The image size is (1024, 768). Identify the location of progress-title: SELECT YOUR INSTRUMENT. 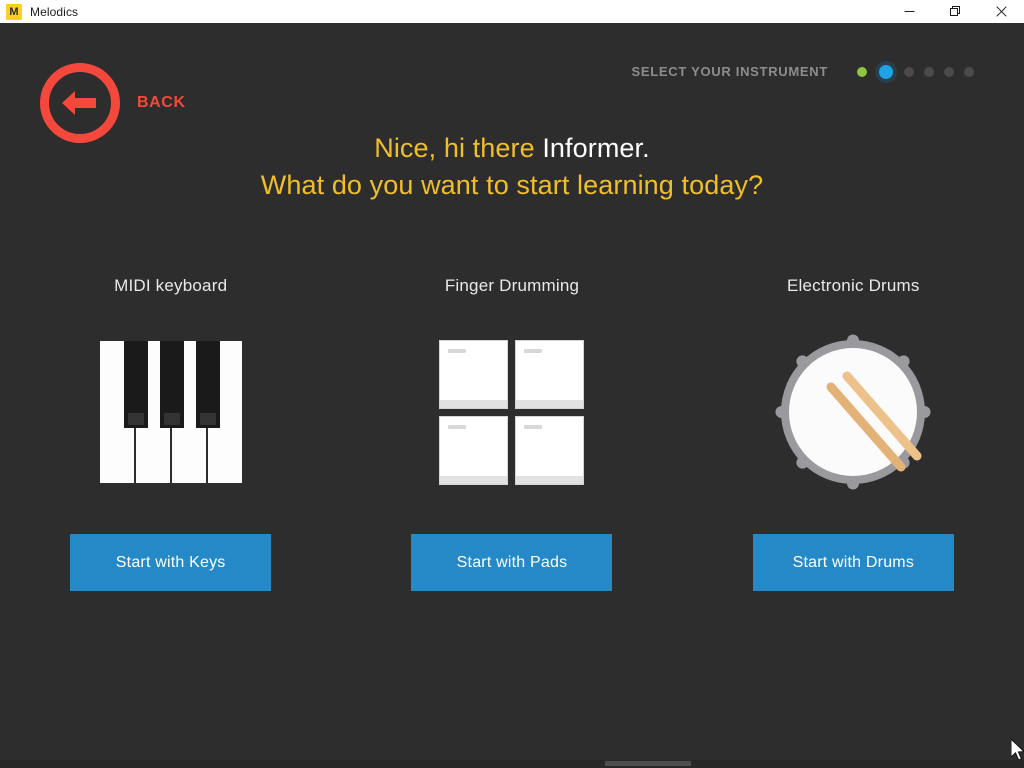
(729, 71).